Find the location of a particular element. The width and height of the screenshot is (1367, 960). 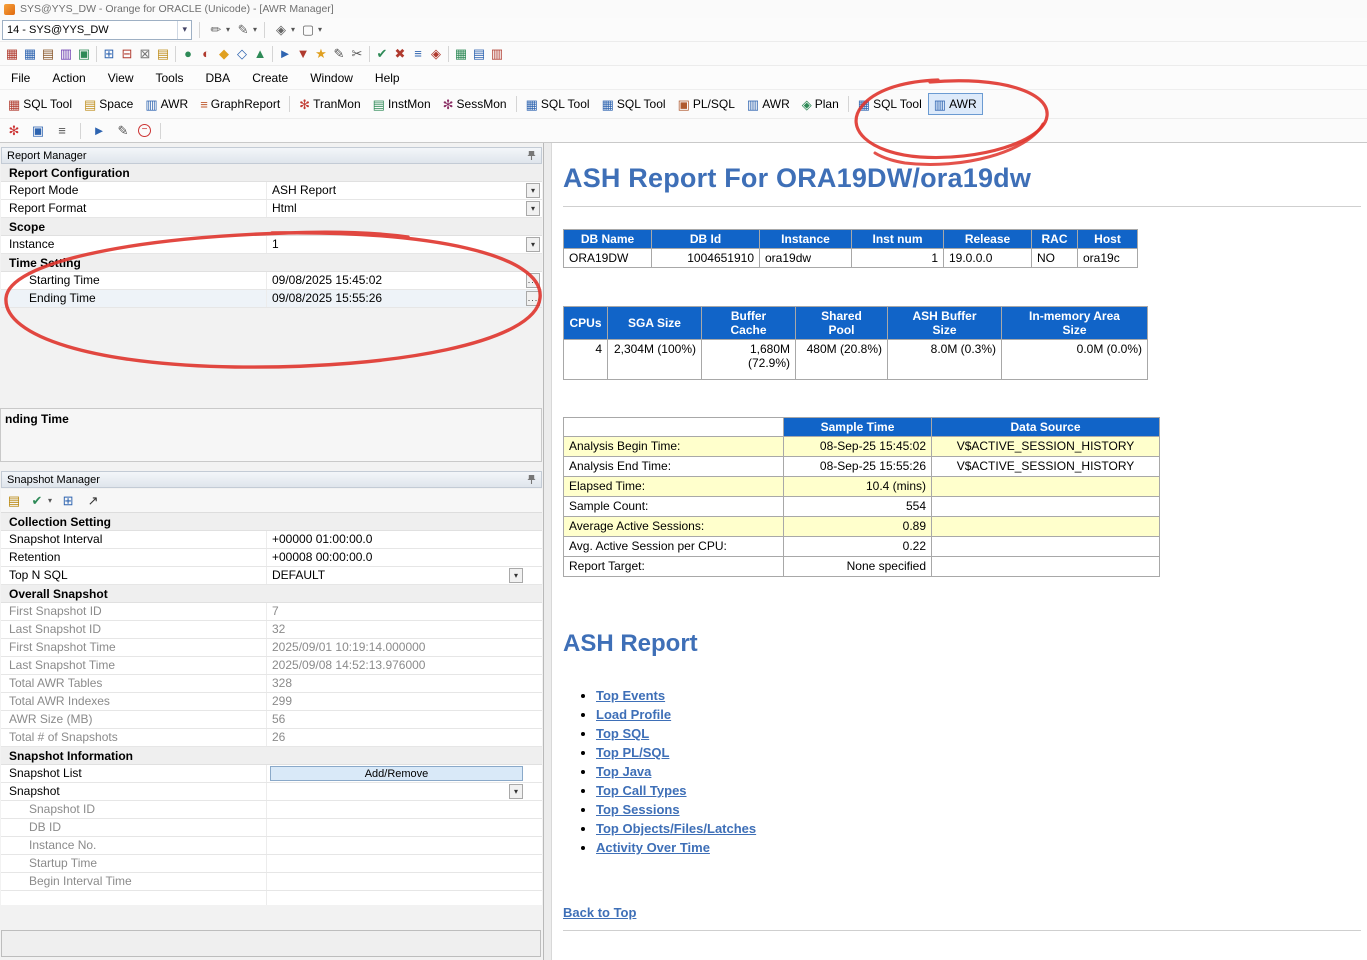

save-icon: ▣ is located at coordinates (38, 131).